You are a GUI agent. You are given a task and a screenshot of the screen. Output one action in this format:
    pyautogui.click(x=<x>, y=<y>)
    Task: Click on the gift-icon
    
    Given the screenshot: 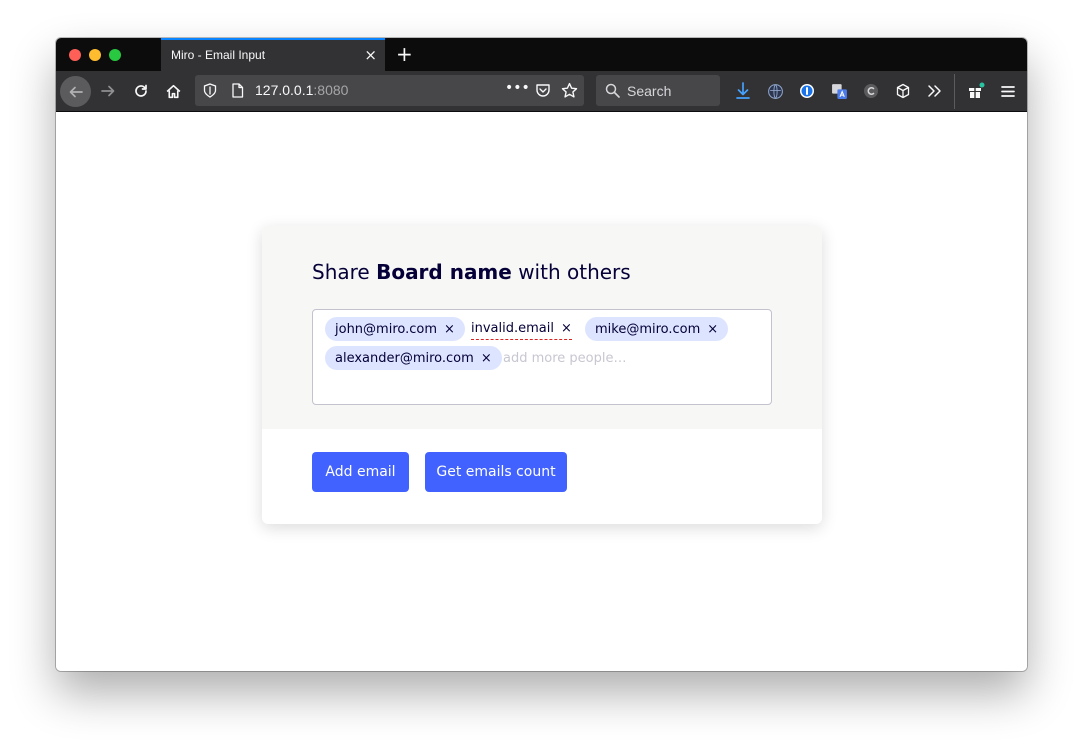 What is the action you would take?
    pyautogui.click(x=977, y=90)
    